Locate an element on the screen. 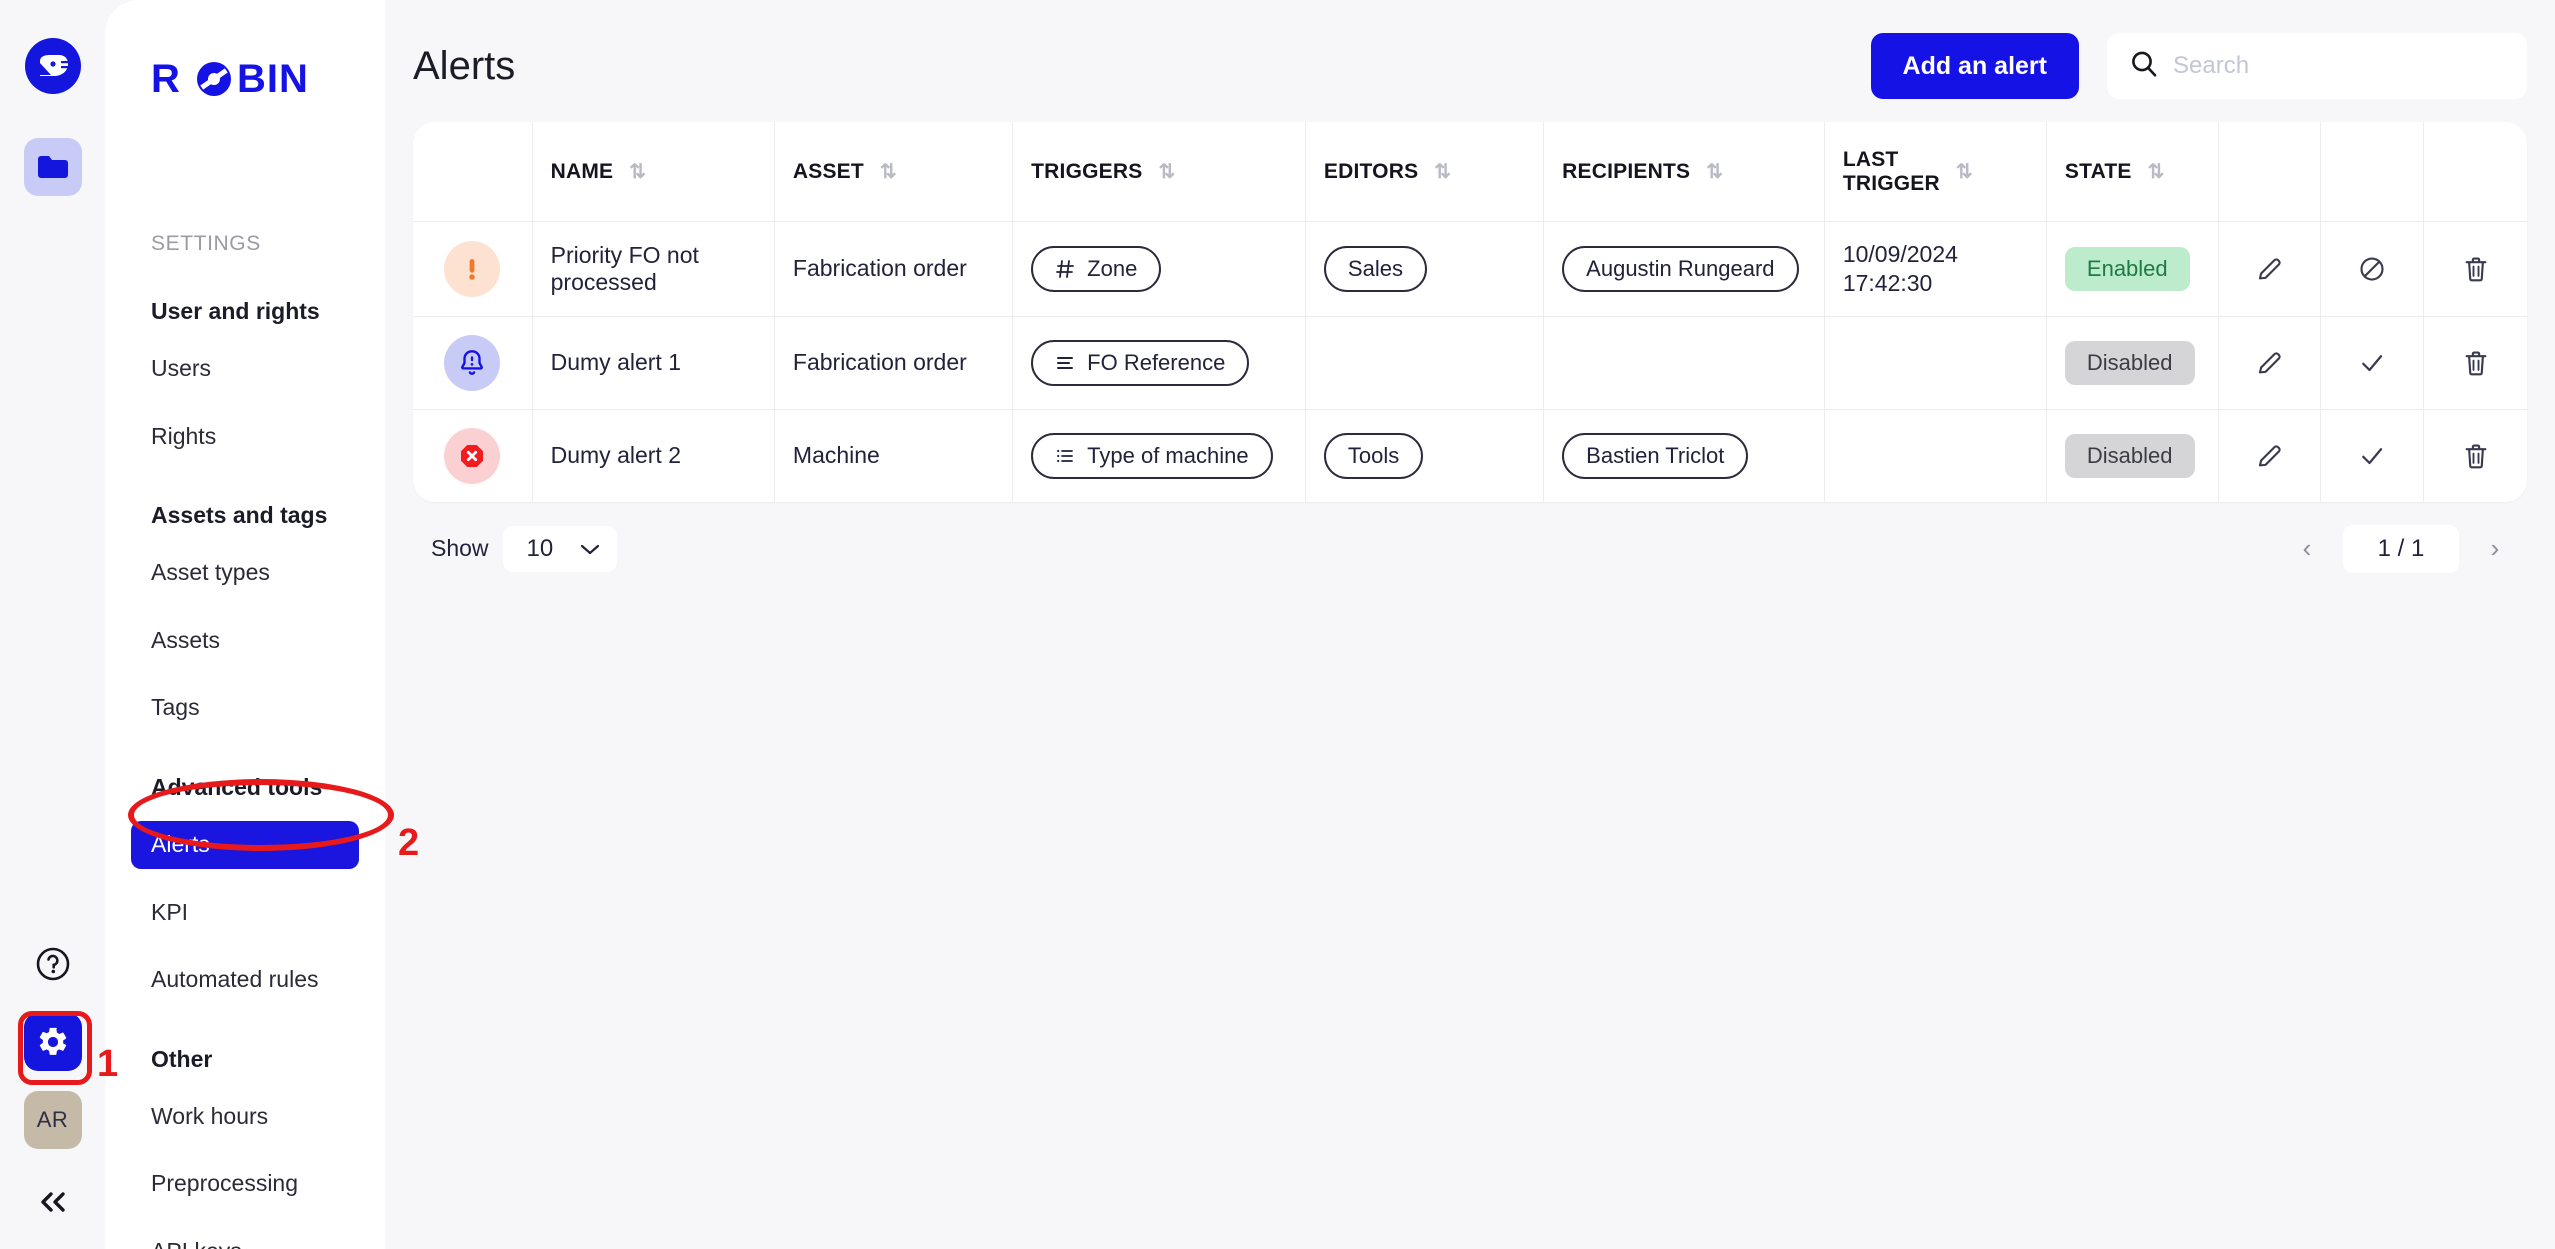 This screenshot has width=2555, height=1249. editor-label: Tools is located at coordinates (1373, 455).